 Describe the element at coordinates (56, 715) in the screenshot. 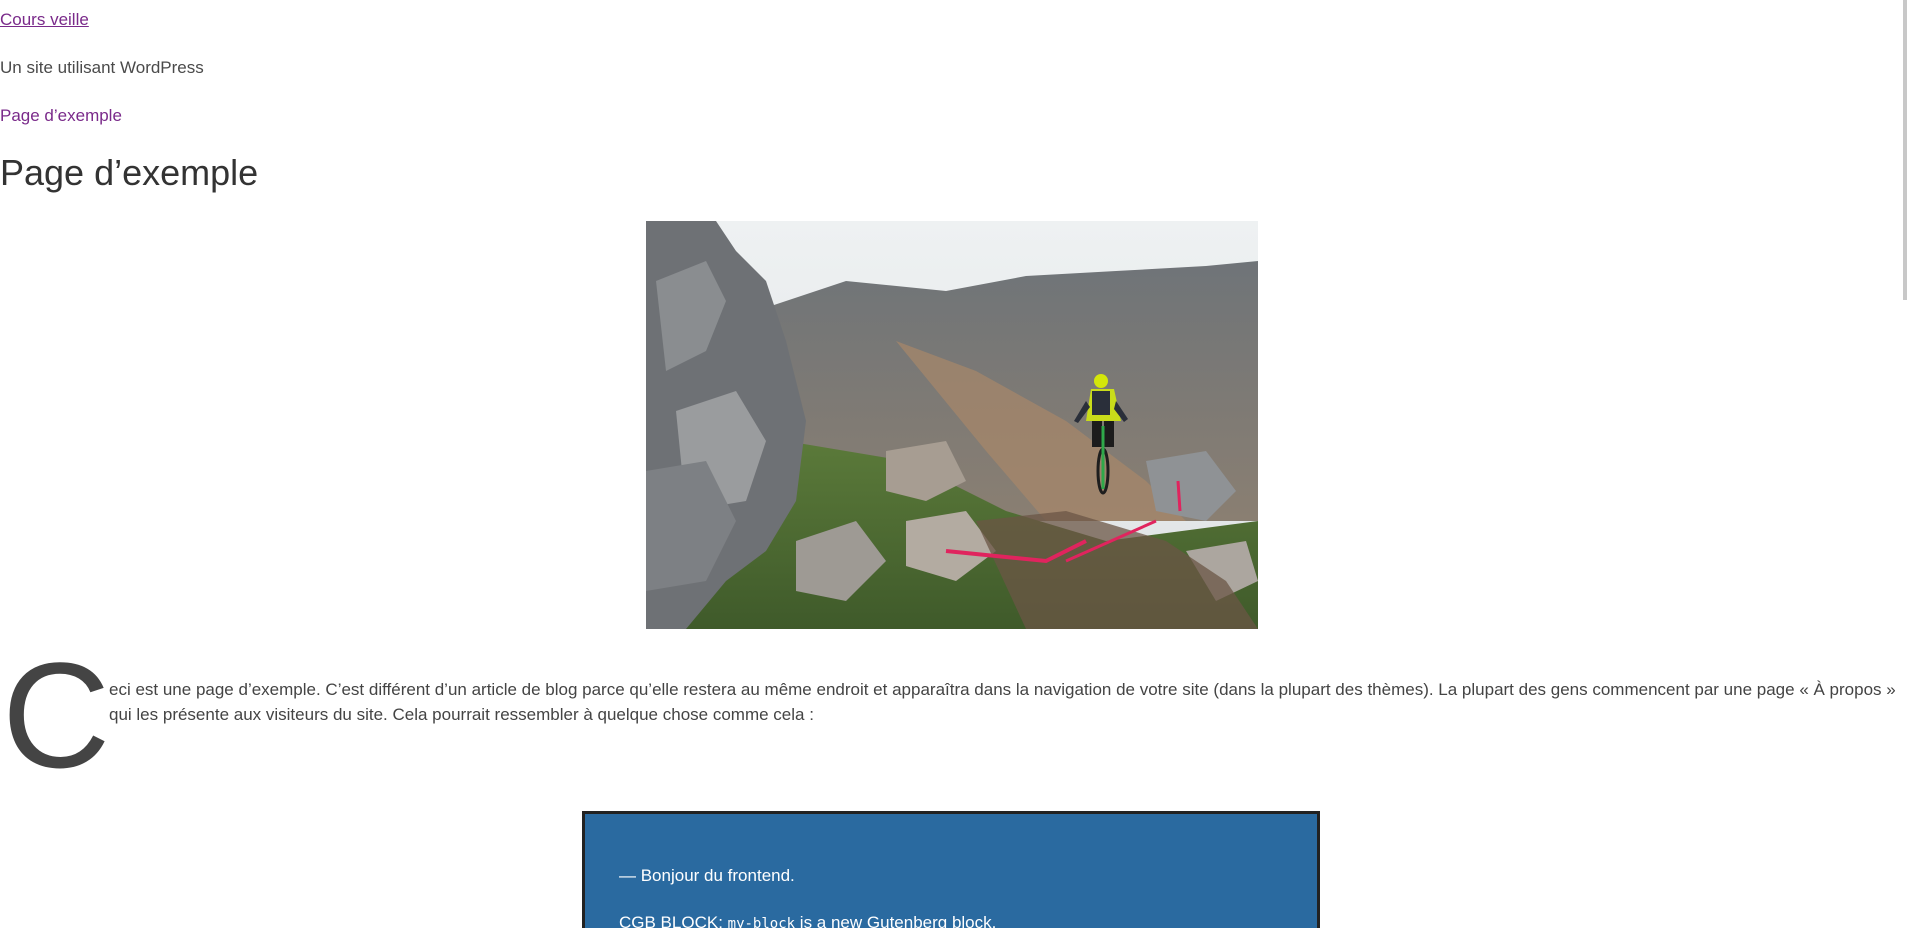

I see `intro-dropcap: C` at that location.